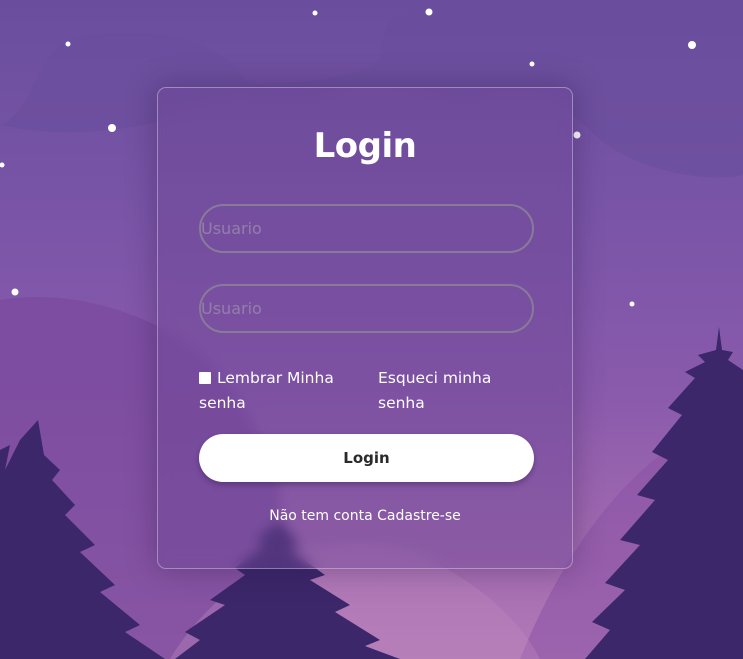 The height and width of the screenshot is (659, 743). I want to click on login-title: Login, so click(365, 146).